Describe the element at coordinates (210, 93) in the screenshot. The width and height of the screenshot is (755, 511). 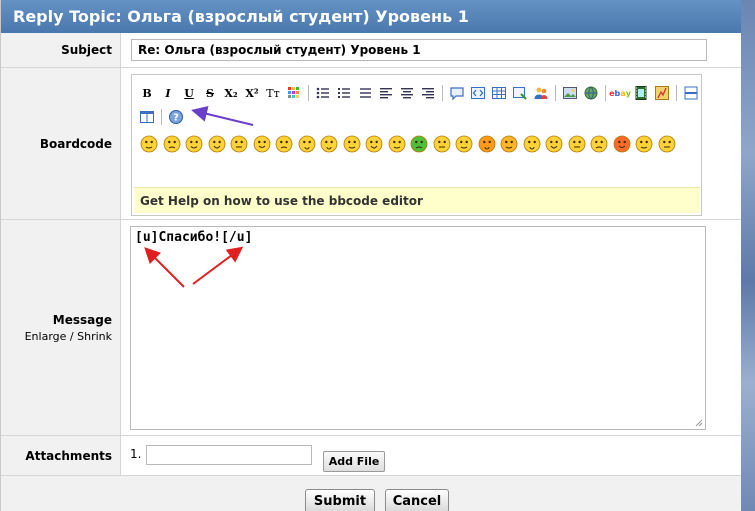
I see `strike-button: S` at that location.